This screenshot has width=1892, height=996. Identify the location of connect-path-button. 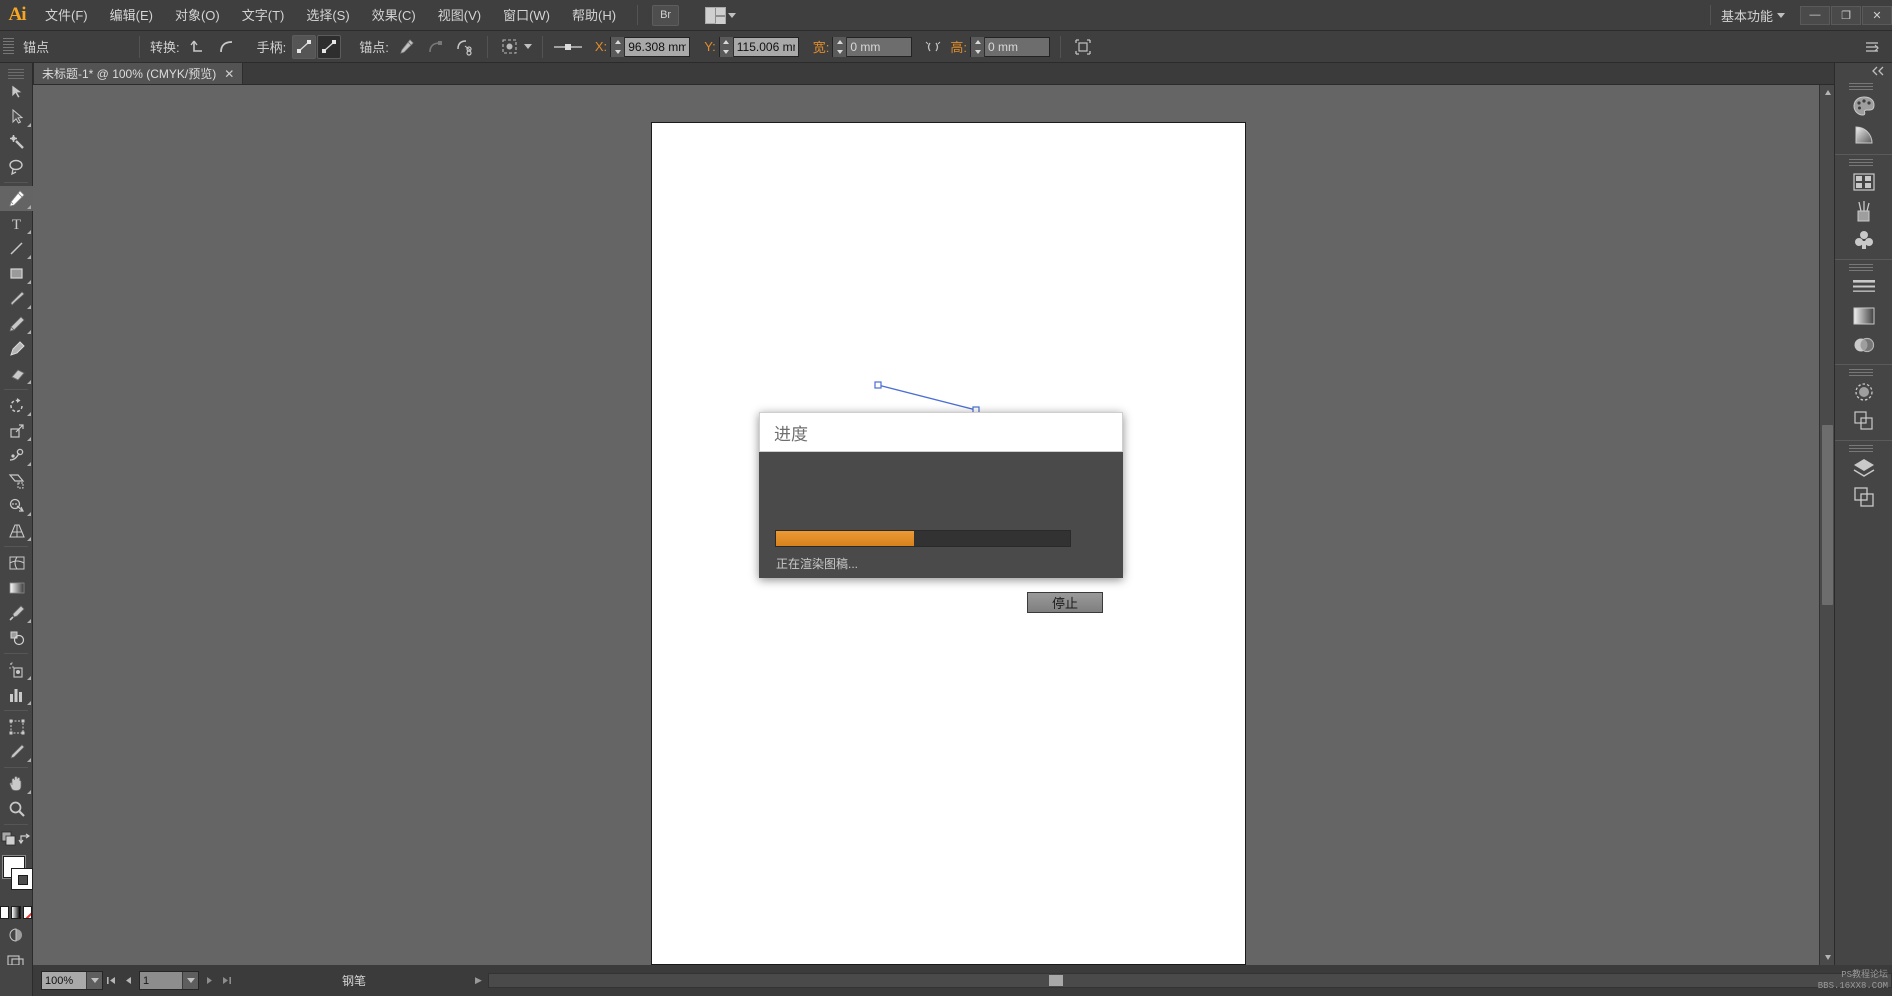
(465, 47).